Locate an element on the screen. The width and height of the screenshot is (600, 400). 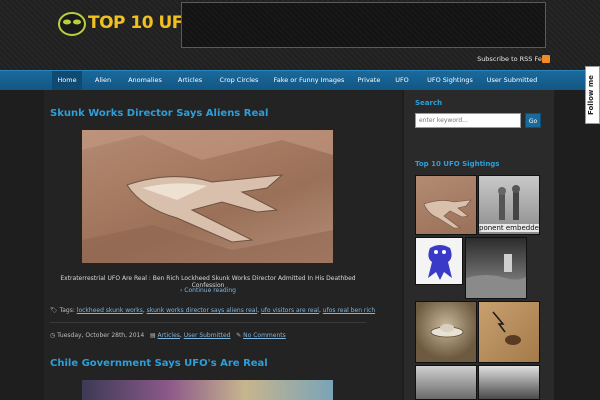
nav-item-fake-or-funny: Fake or Funny Images is located at coordinates (309, 80).